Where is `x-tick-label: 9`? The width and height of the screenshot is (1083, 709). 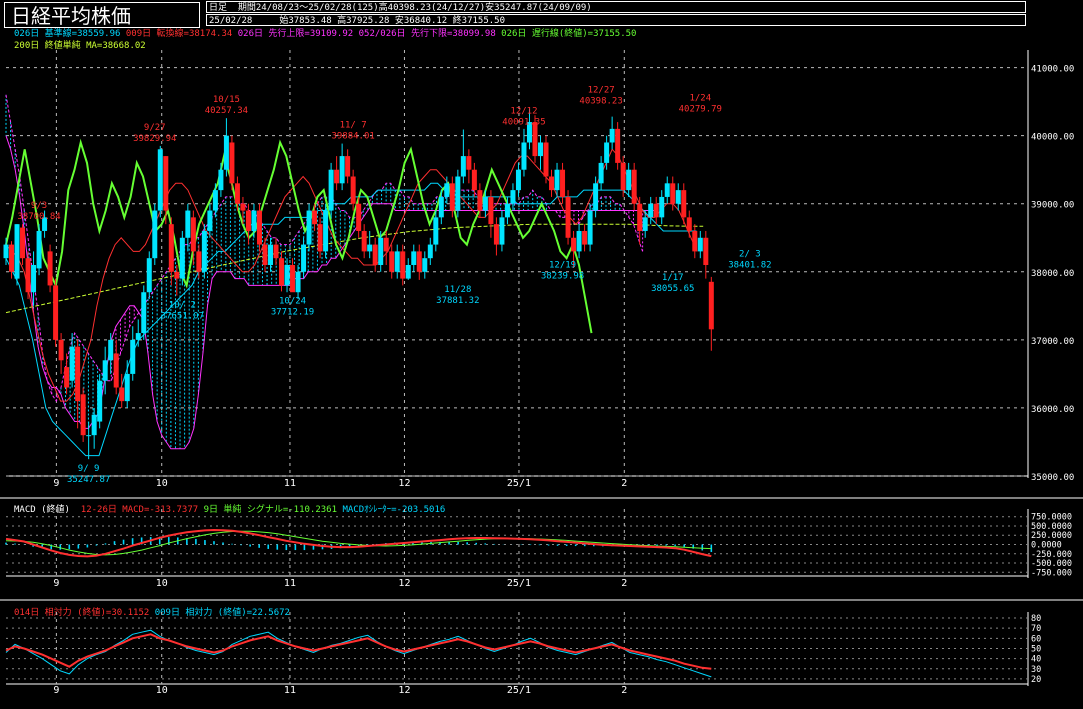
x-tick-label: 9 is located at coordinates (56, 690).